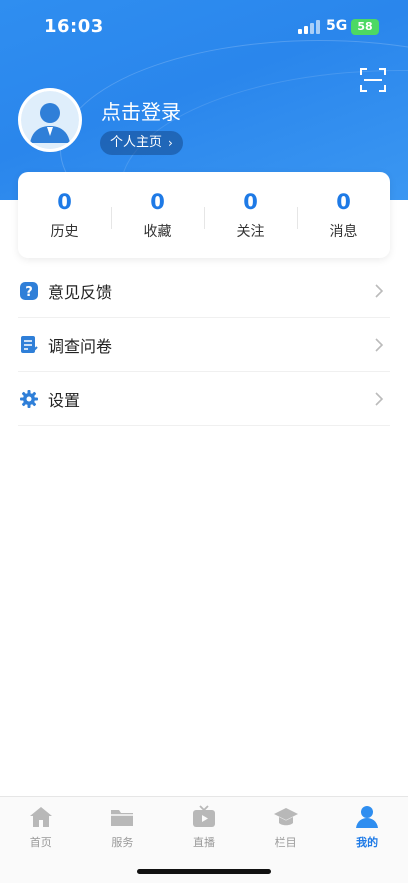 This screenshot has width=408, height=883. What do you see at coordinates (204, 399) in the screenshot?
I see `menu-item-settings: 设置` at bounding box center [204, 399].